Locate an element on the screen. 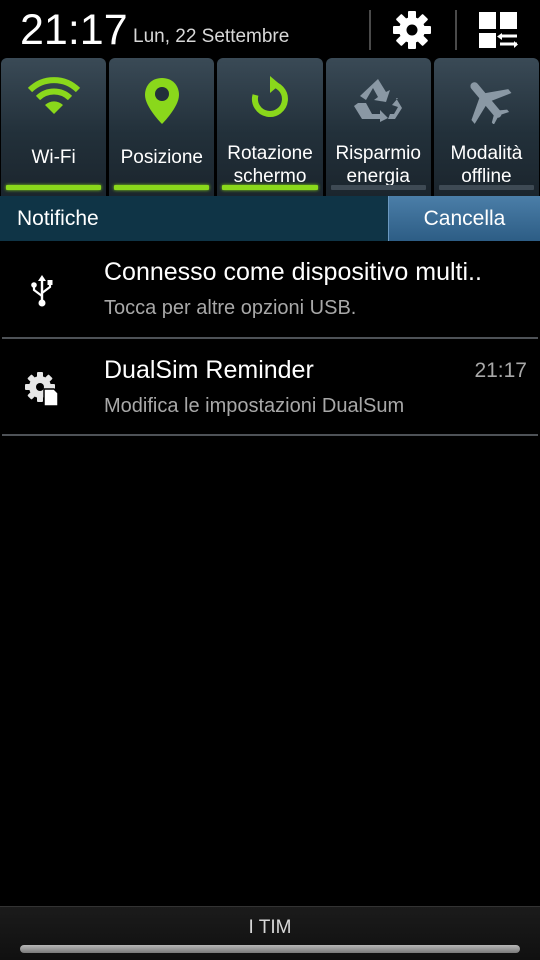 This screenshot has height=960, width=540. settings-app-icon is located at coordinates (42, 389).